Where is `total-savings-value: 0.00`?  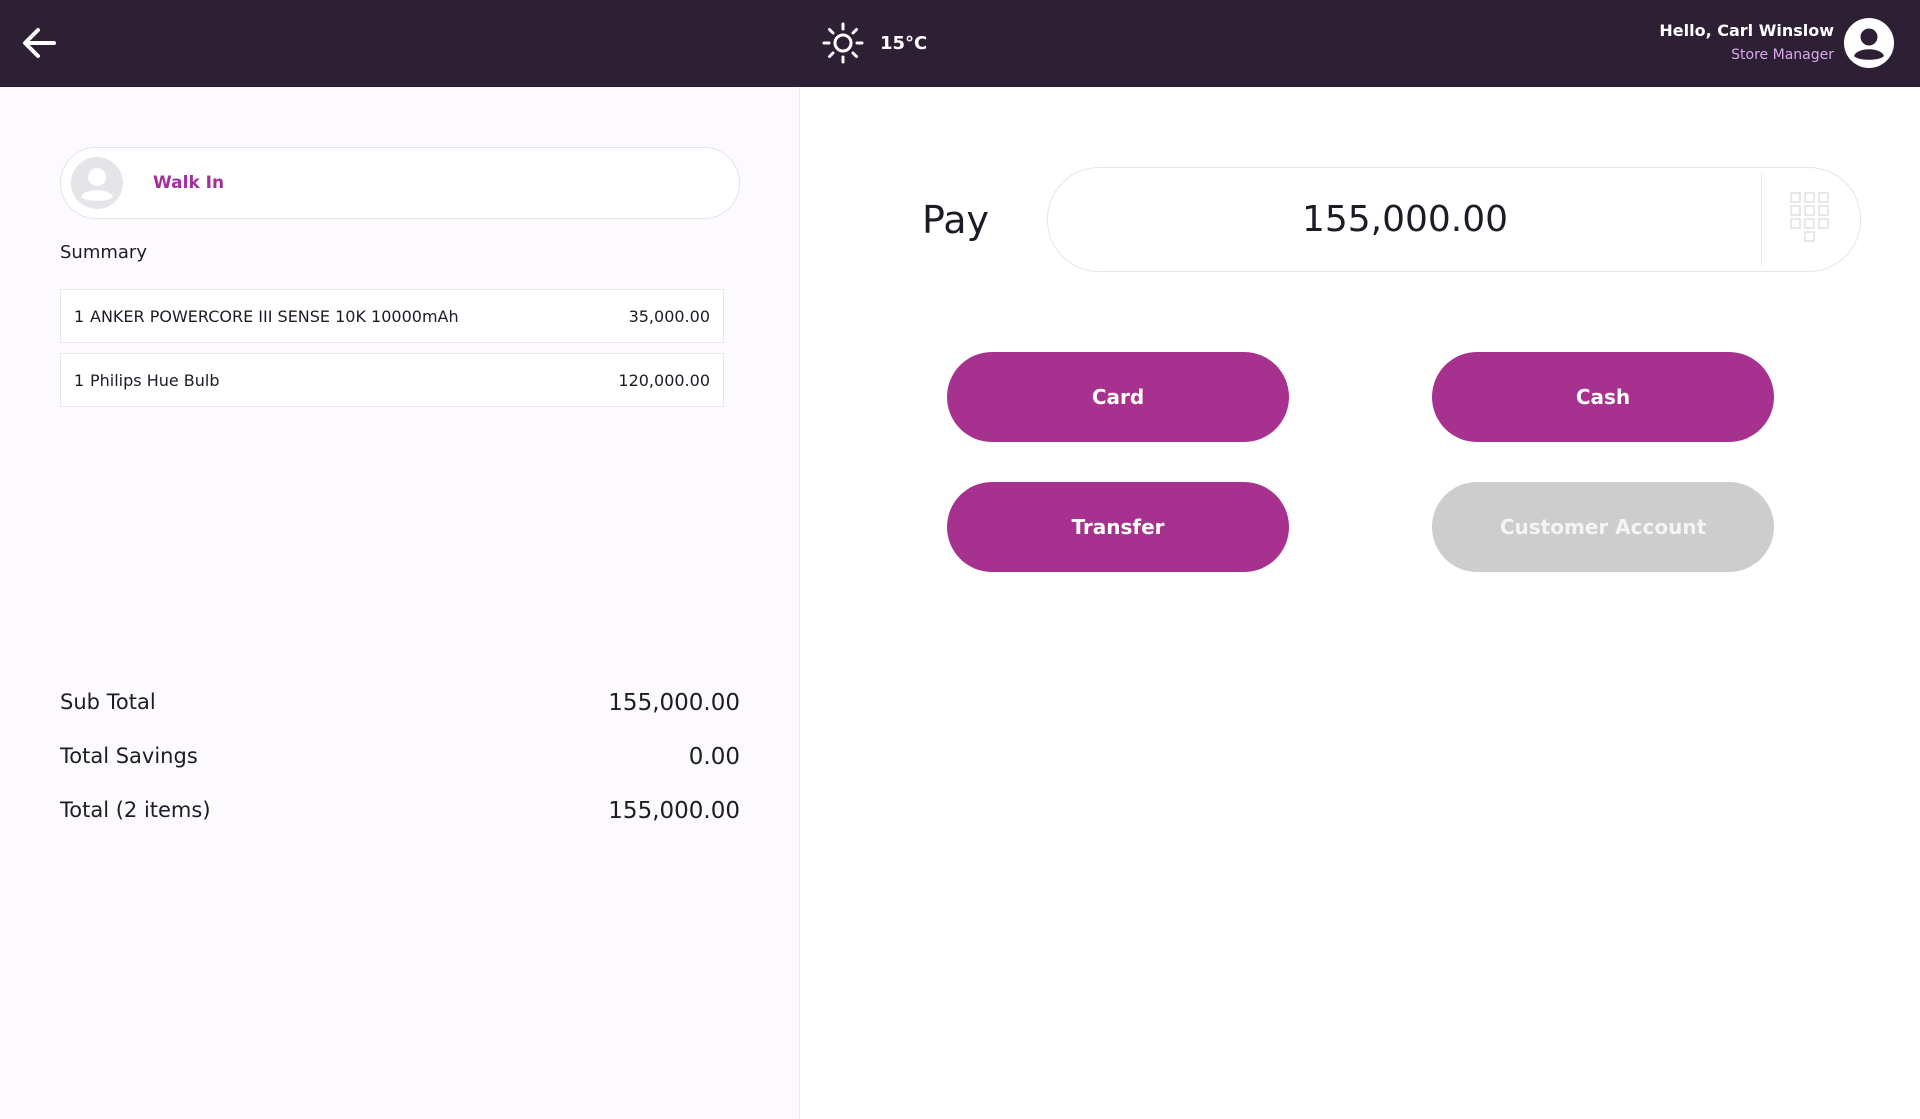 total-savings-value: 0.00 is located at coordinates (714, 757).